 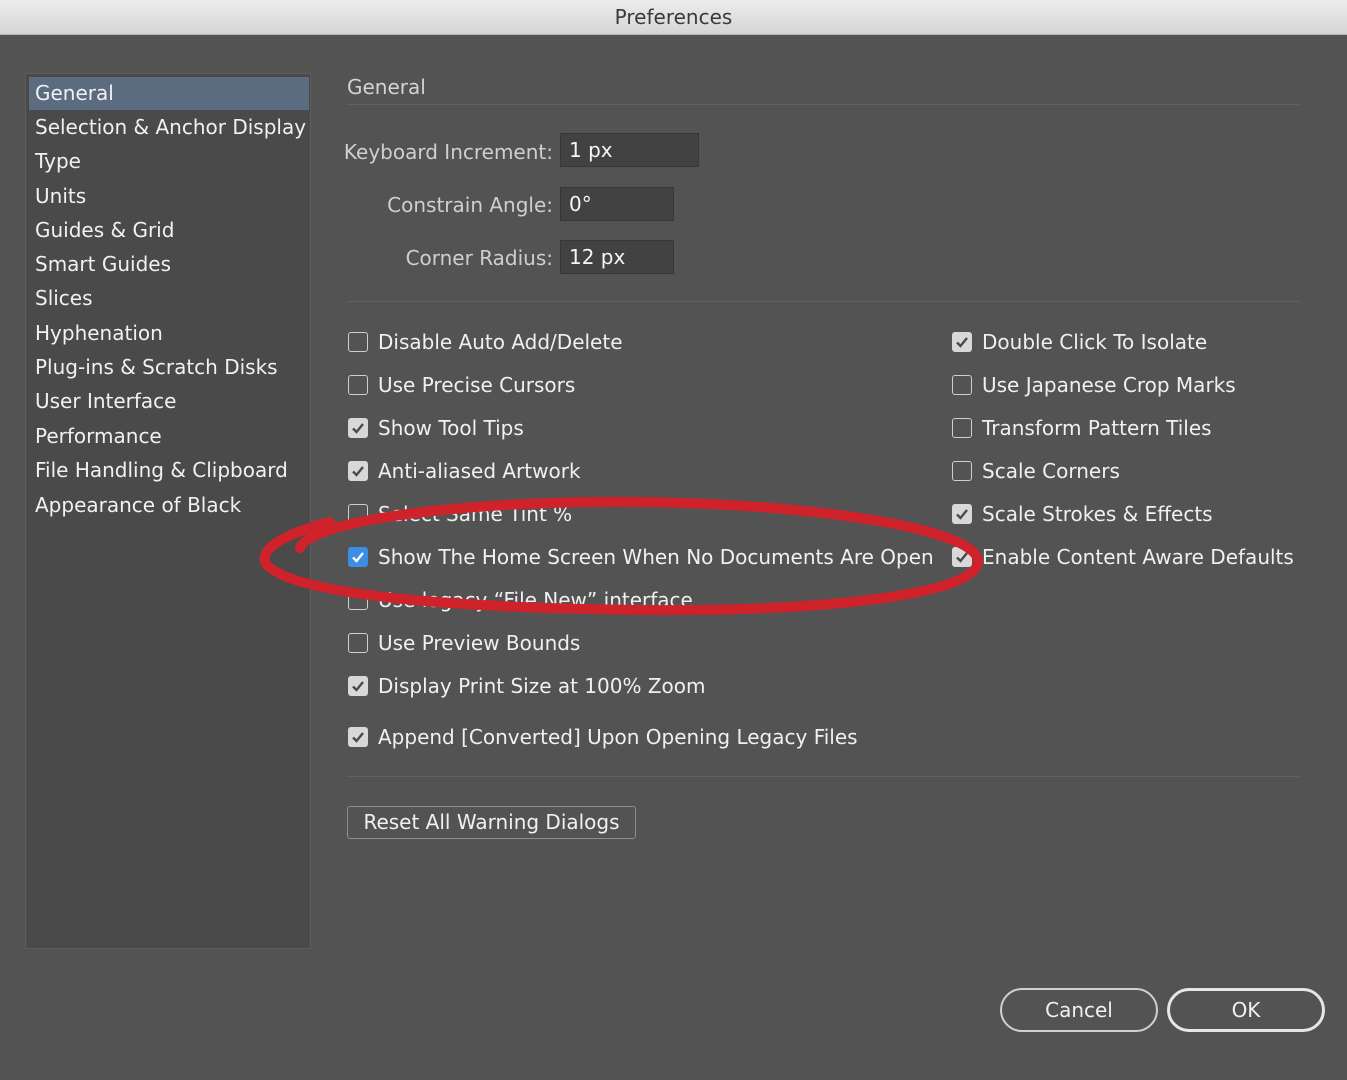 What do you see at coordinates (673, 17) in the screenshot?
I see `window-title: Preferences` at bounding box center [673, 17].